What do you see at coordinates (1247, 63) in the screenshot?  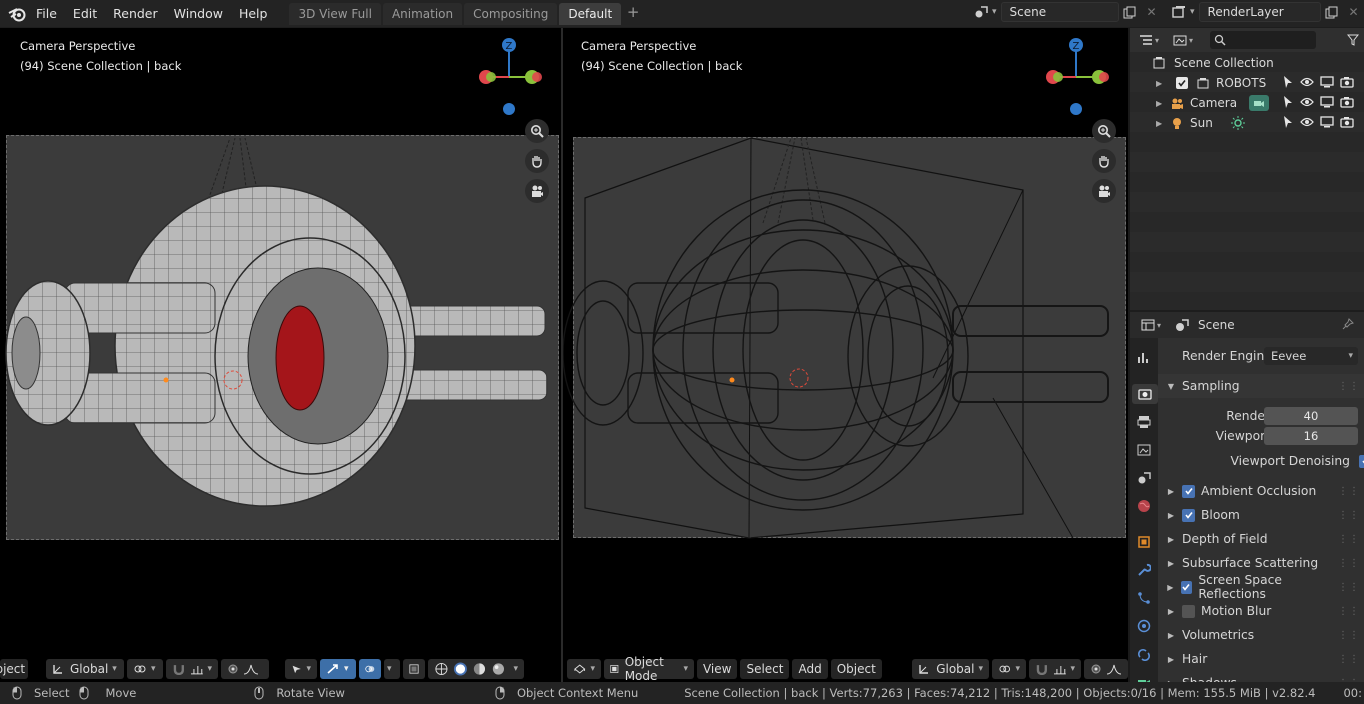 I see `outliner-scene-collection: Scene Collection` at bounding box center [1247, 63].